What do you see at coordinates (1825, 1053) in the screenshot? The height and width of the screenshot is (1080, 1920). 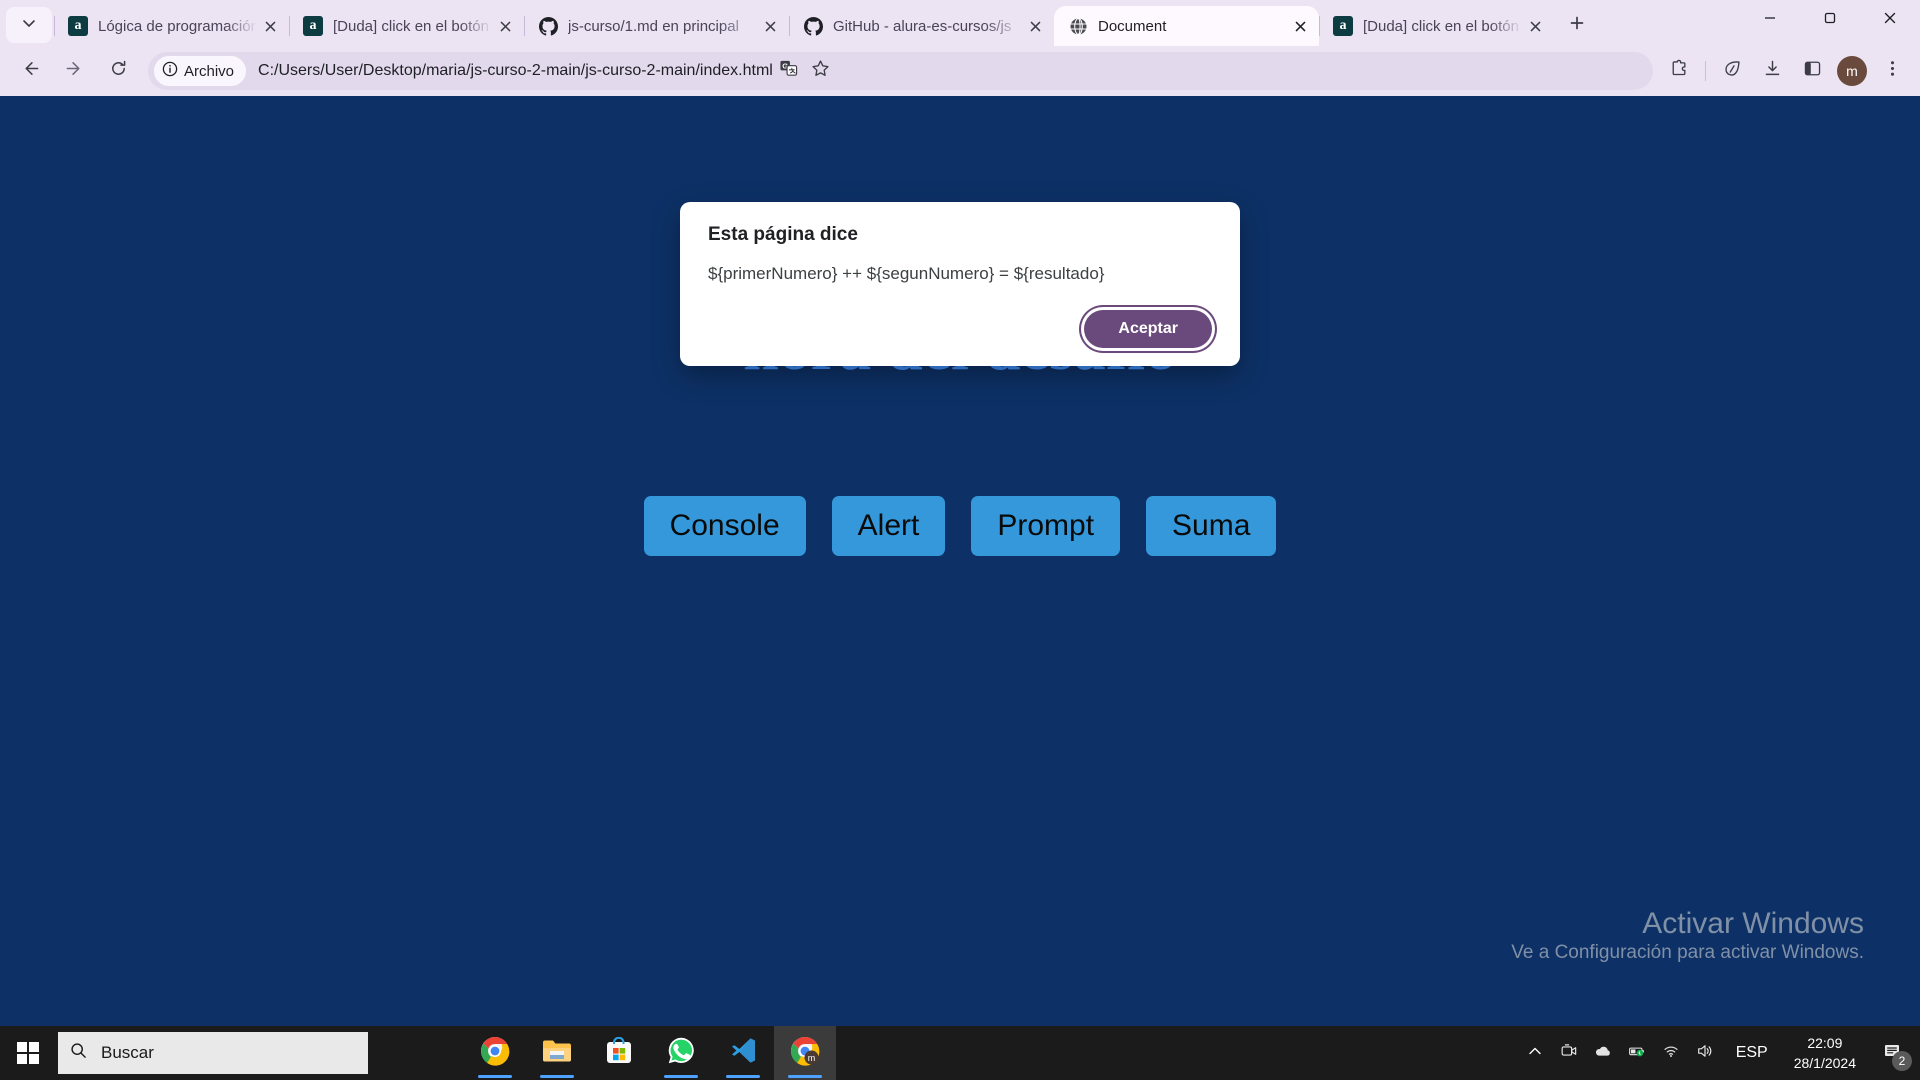 I see `tray-clock: 22:09 28/1/2024` at bounding box center [1825, 1053].